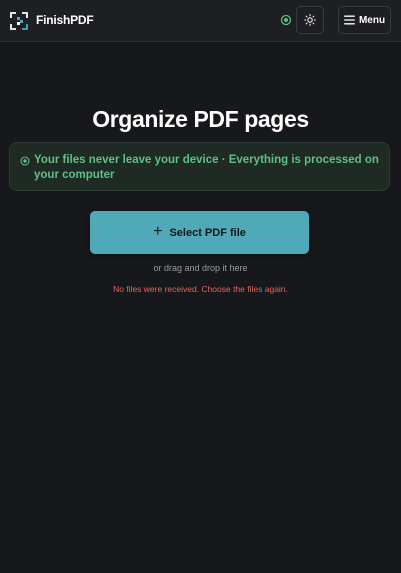 Image resolution: width=401 pixels, height=573 pixels. I want to click on select-pdf-file-button: + Select PDF file, so click(199, 232).